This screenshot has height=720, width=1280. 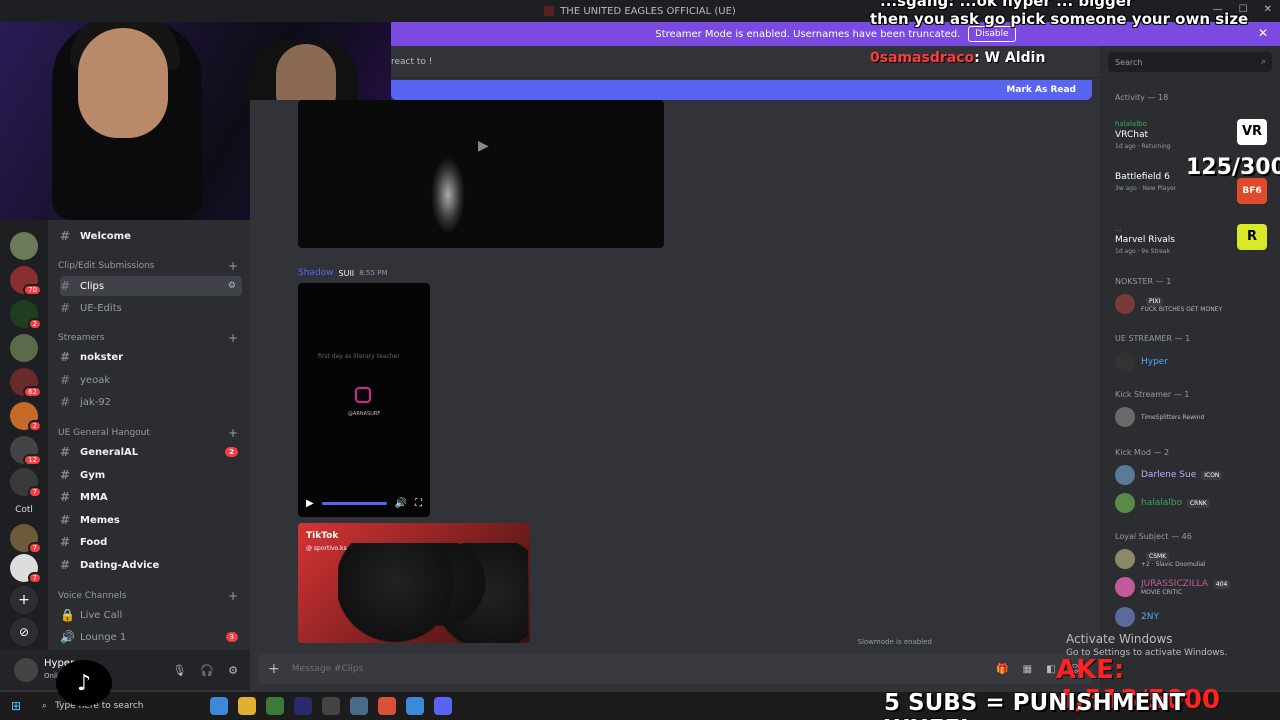 What do you see at coordinates (149, 266) in the screenshot?
I see `category-clip-edit: Clip/Edit Submissions +` at bounding box center [149, 266].